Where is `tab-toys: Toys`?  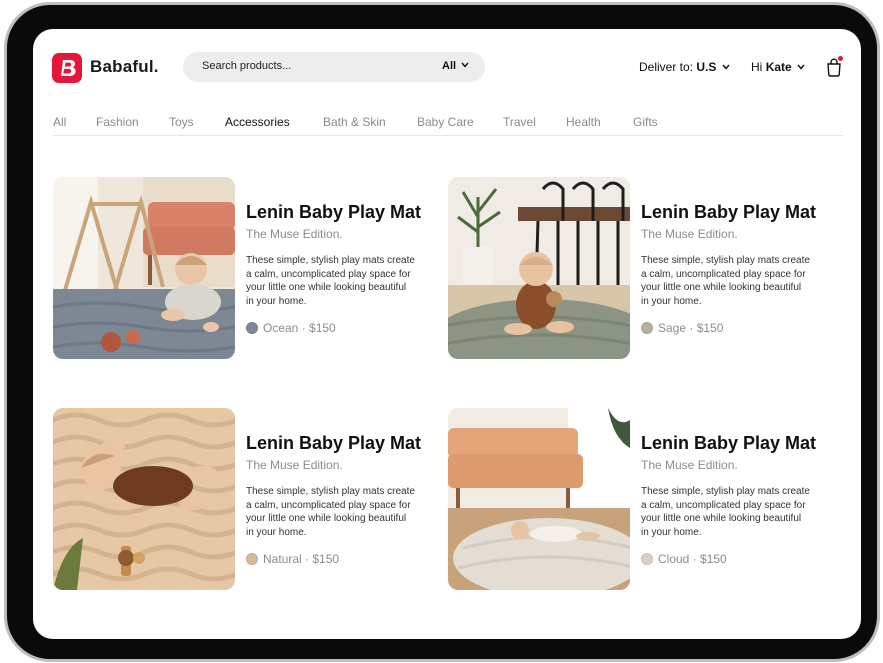
tab-toys: Toys is located at coordinates (181, 122).